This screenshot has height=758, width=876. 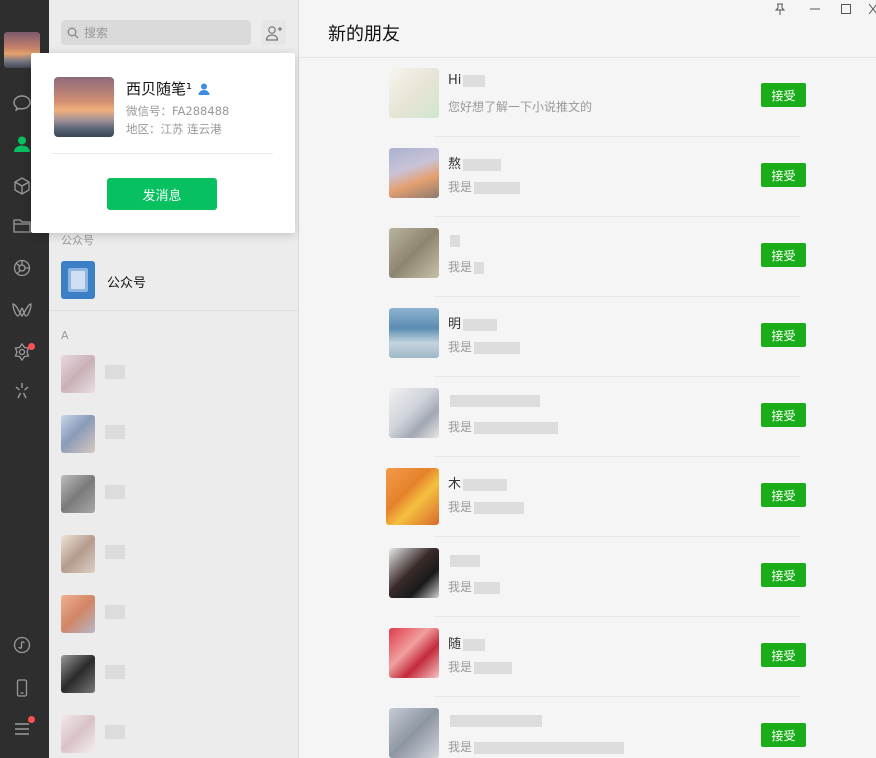 What do you see at coordinates (173, 281) in the screenshot?
I see `official-accounts-row: 公众号` at bounding box center [173, 281].